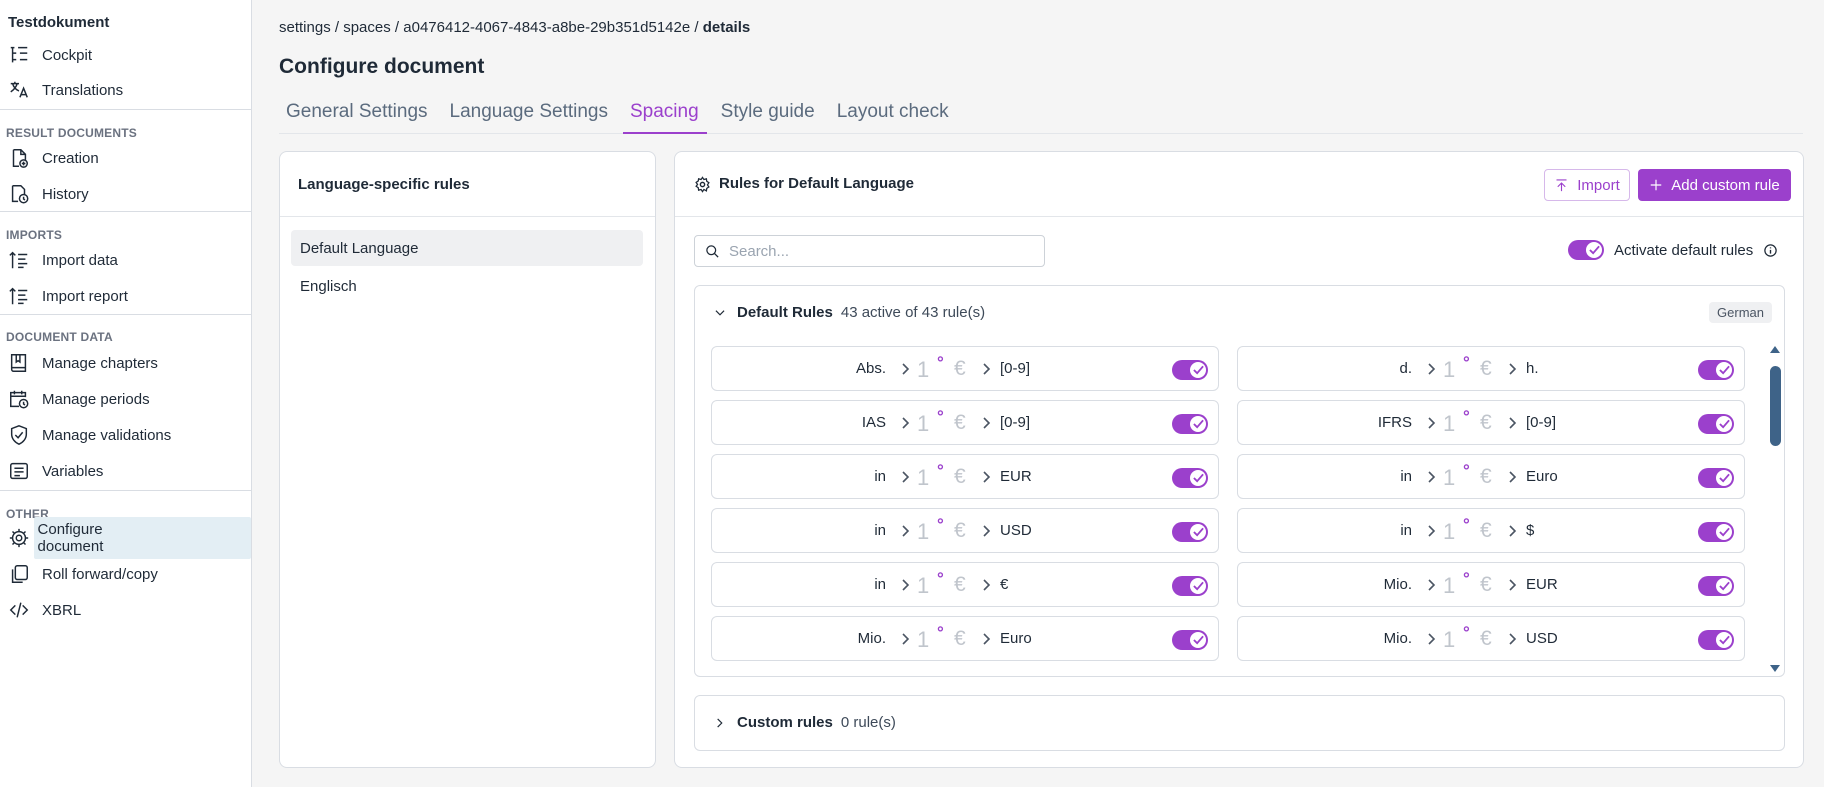 The image size is (1824, 787). Describe the element at coordinates (1587, 185) in the screenshot. I see `import-button: Import` at that location.